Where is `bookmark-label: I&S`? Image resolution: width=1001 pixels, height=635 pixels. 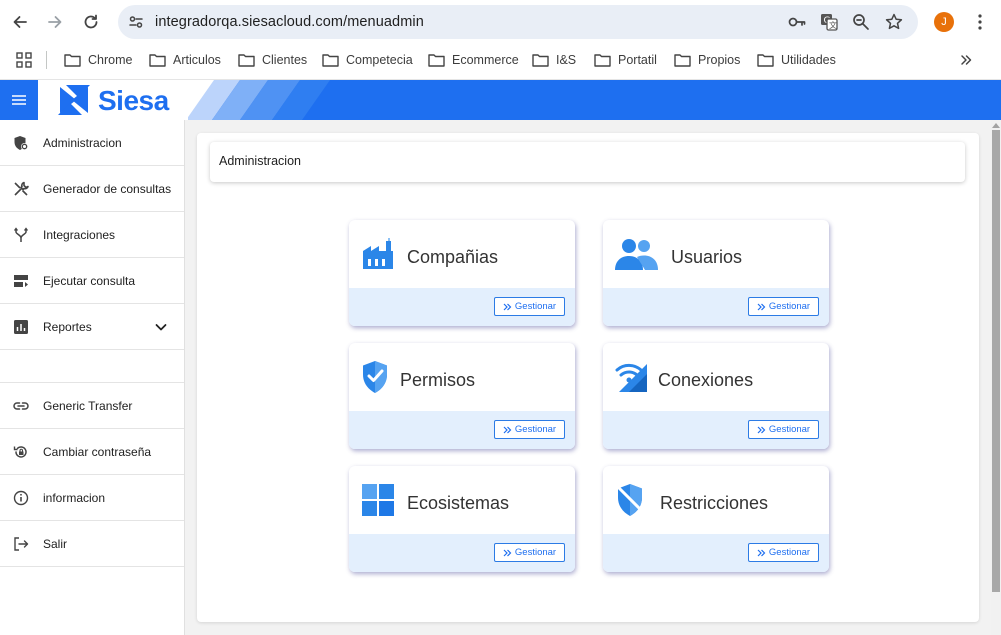 bookmark-label: I&S is located at coordinates (566, 60).